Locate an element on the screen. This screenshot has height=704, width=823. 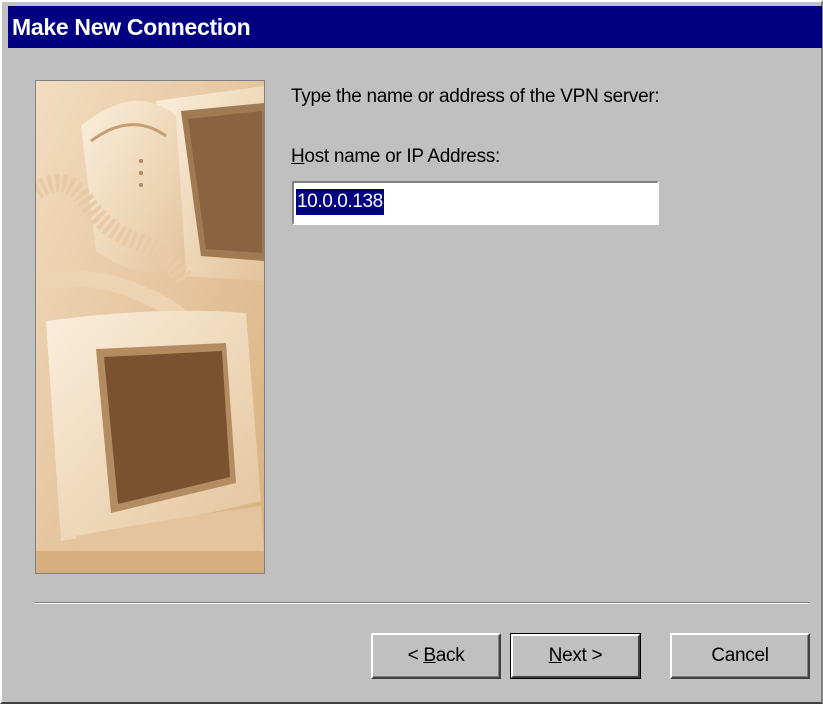
host-name-label-text: ost name or IP Address: is located at coordinates (402, 156).